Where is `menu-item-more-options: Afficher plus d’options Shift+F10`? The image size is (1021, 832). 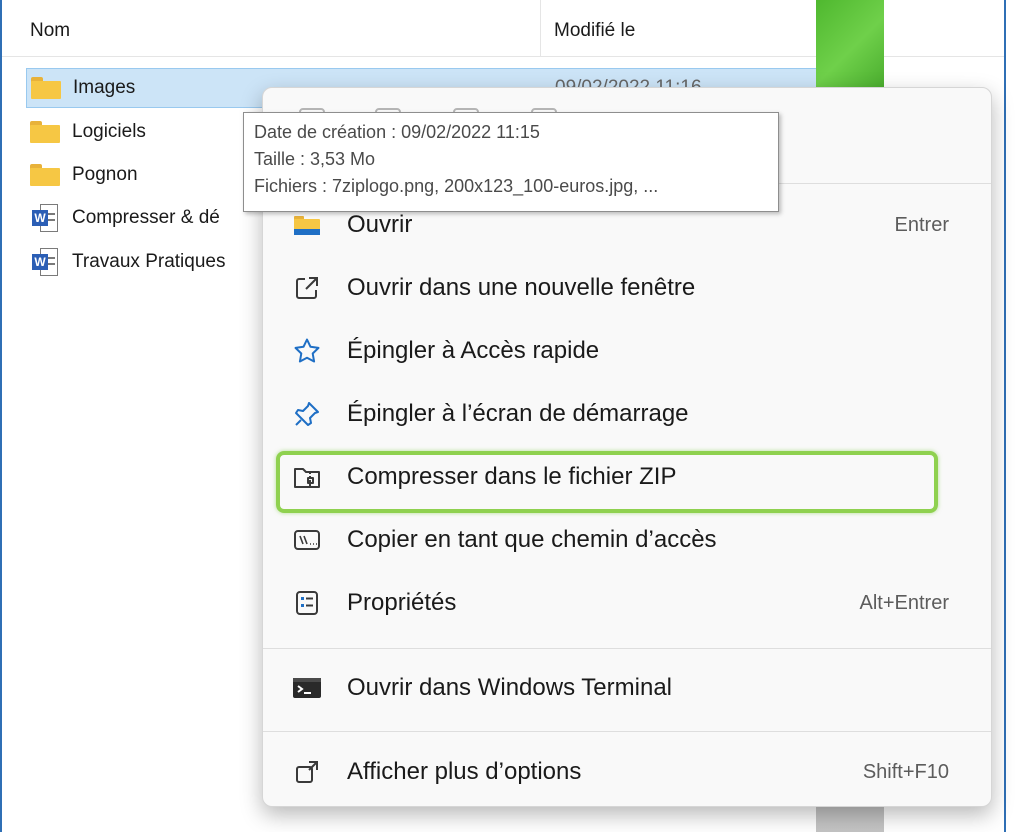 menu-item-more-options: Afficher plus d’options Shift+F10 is located at coordinates (627, 772).